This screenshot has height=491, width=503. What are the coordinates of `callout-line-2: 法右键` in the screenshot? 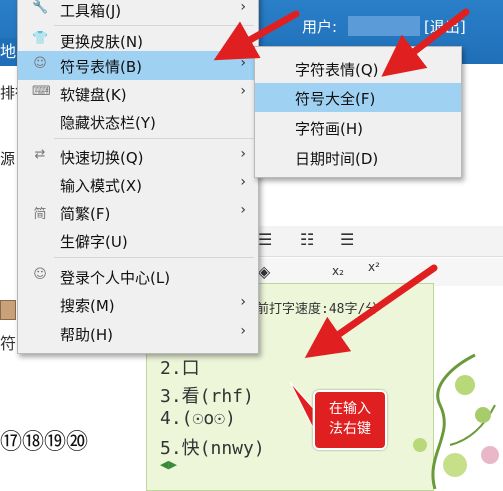 It's located at (350, 429).